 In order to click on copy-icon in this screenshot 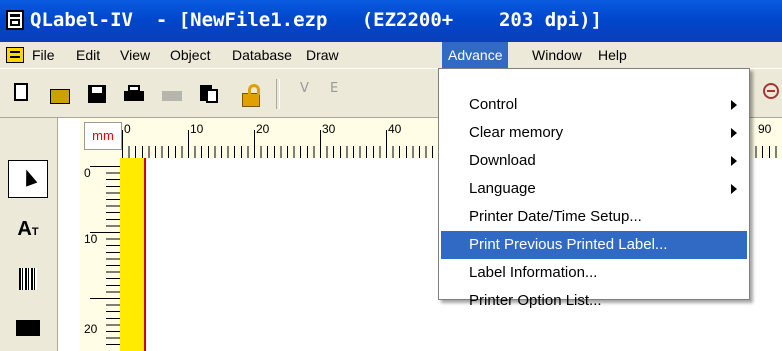, I will do `click(209, 94)`.